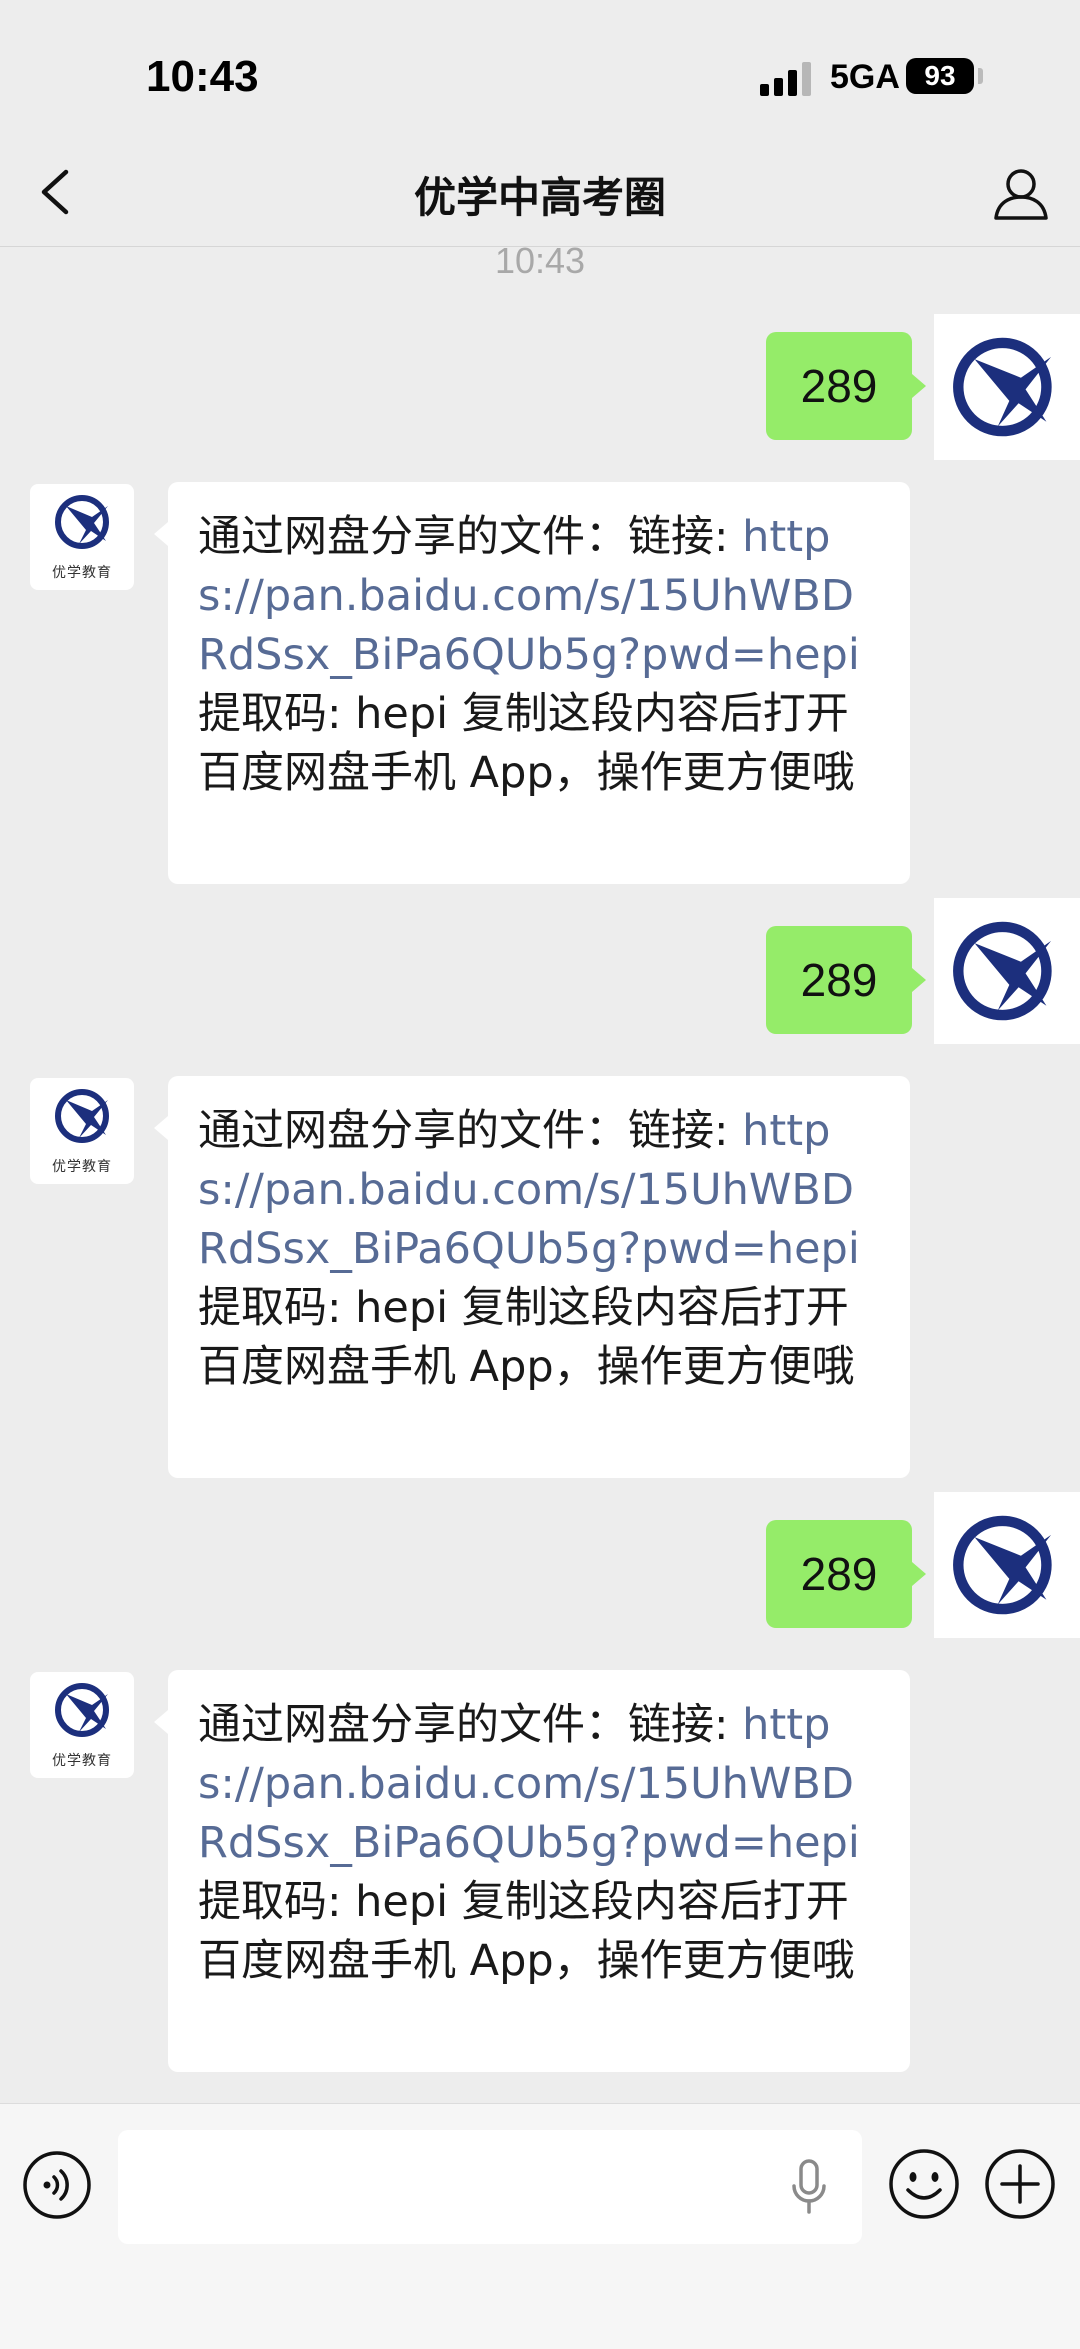 Image resolution: width=1080 pixels, height=2349 pixels. What do you see at coordinates (785, 78) in the screenshot?
I see `signal-icon` at bounding box center [785, 78].